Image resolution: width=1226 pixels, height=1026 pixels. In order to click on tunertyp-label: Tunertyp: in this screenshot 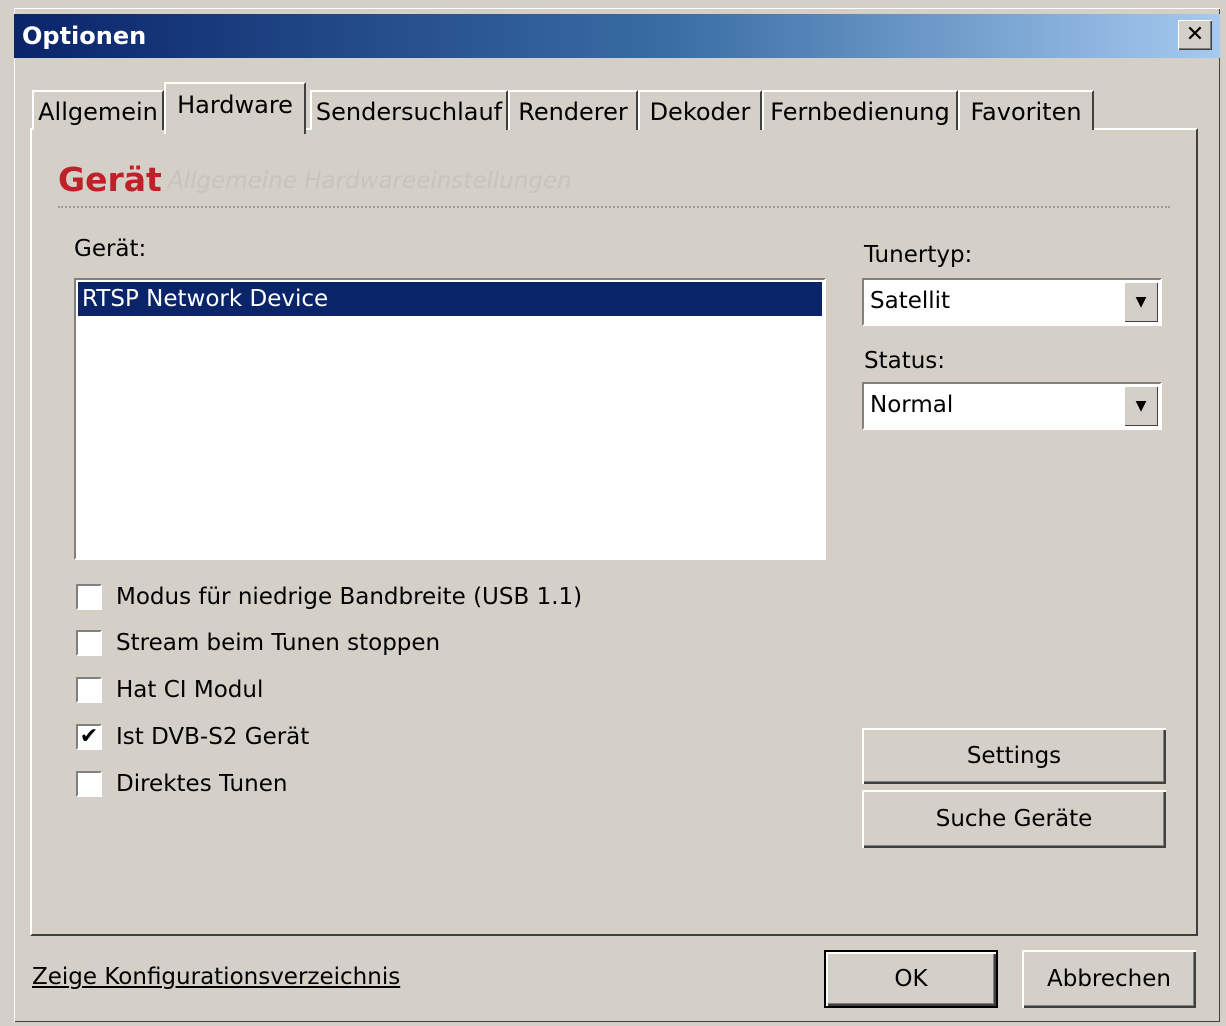, I will do `click(918, 255)`.